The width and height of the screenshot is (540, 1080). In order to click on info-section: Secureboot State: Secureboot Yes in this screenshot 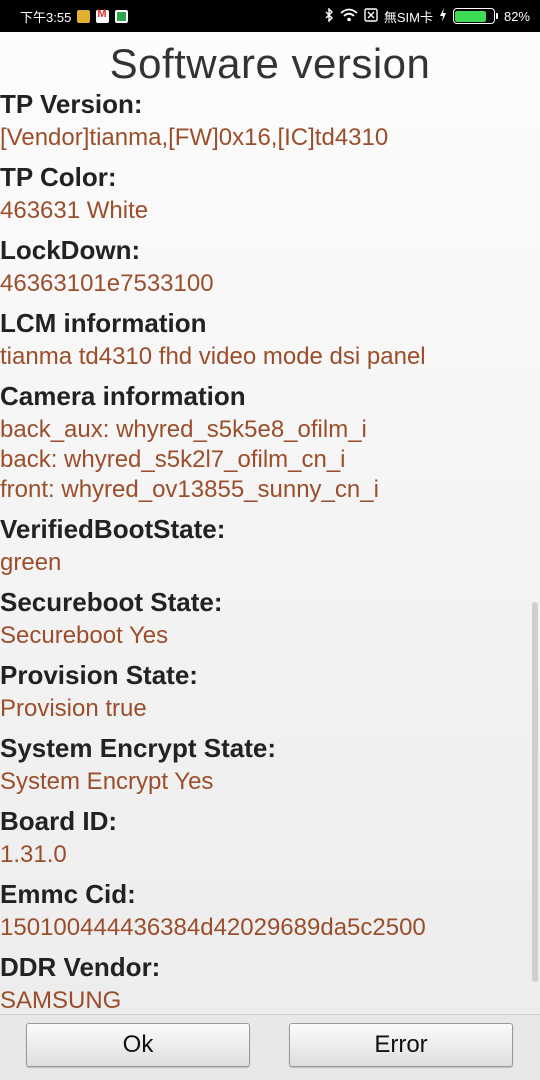, I will do `click(265, 620)`.